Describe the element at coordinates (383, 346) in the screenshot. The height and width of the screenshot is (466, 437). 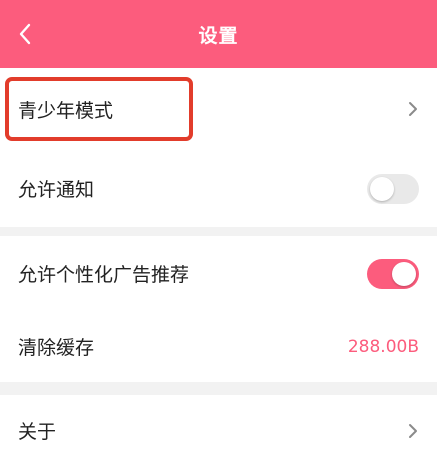
I see `cache-size-value: 288.00B` at that location.